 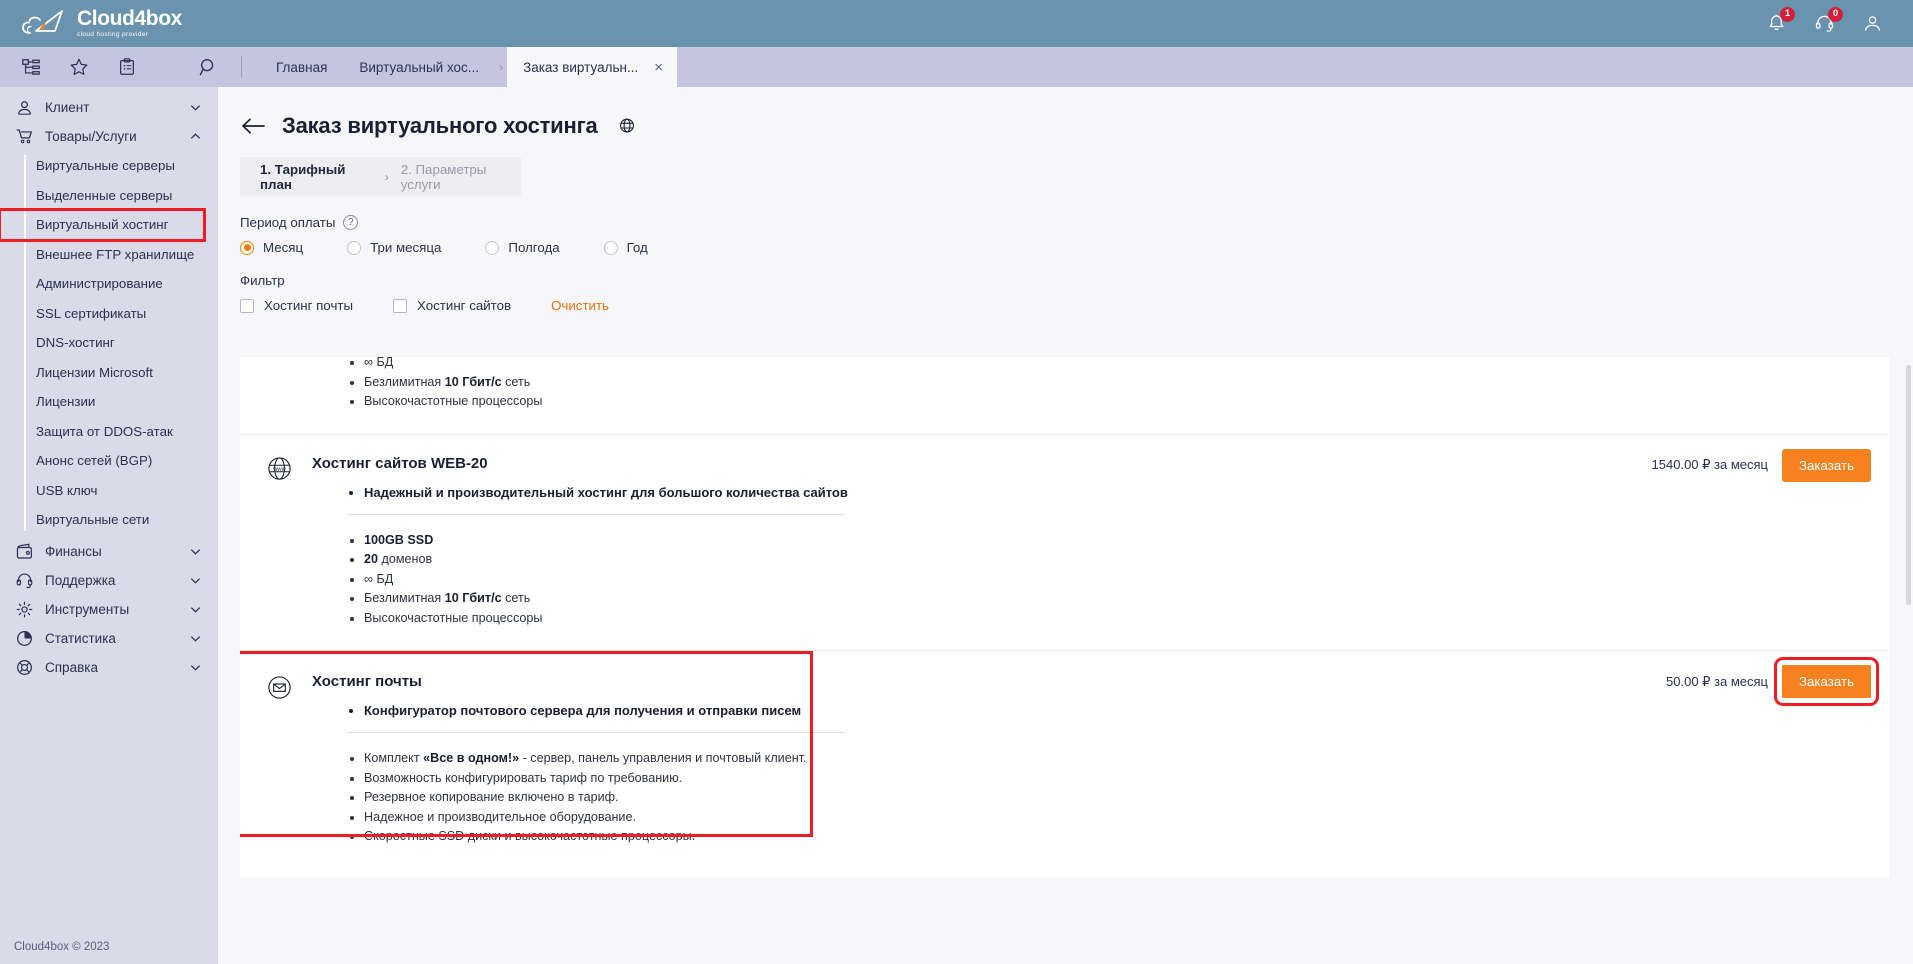 What do you see at coordinates (296, 305) in the screenshot?
I see `checkbox-option-mail-hosting: Хостинг почты` at bounding box center [296, 305].